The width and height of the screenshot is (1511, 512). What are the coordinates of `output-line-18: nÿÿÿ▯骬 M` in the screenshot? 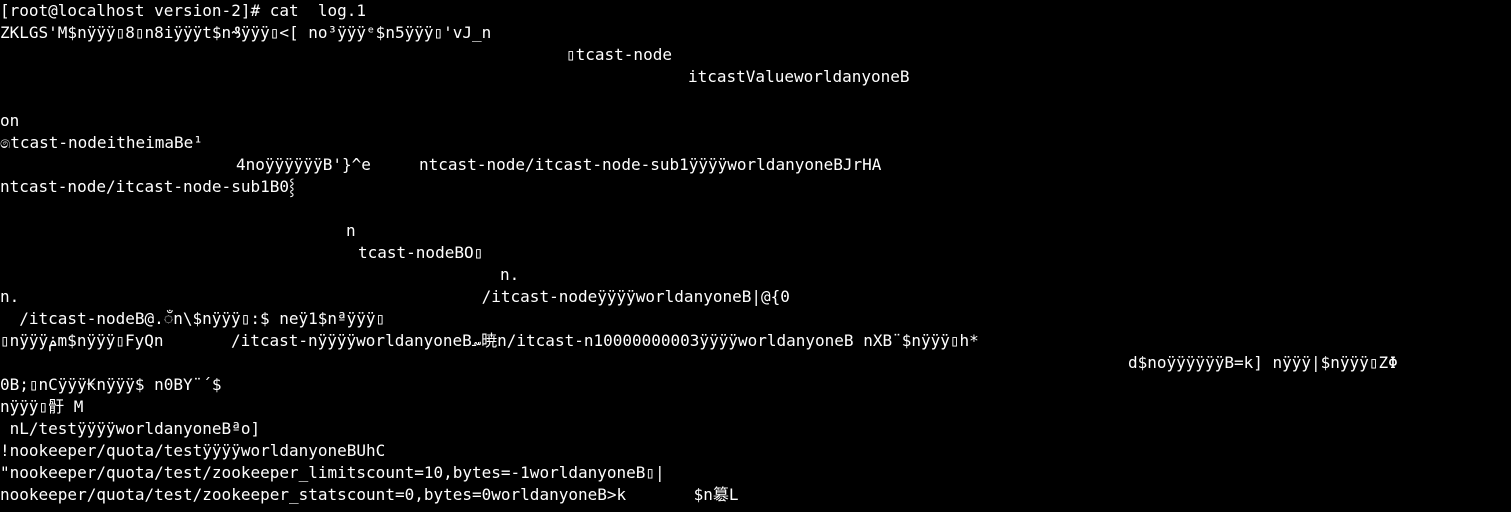 It's located at (42, 406).